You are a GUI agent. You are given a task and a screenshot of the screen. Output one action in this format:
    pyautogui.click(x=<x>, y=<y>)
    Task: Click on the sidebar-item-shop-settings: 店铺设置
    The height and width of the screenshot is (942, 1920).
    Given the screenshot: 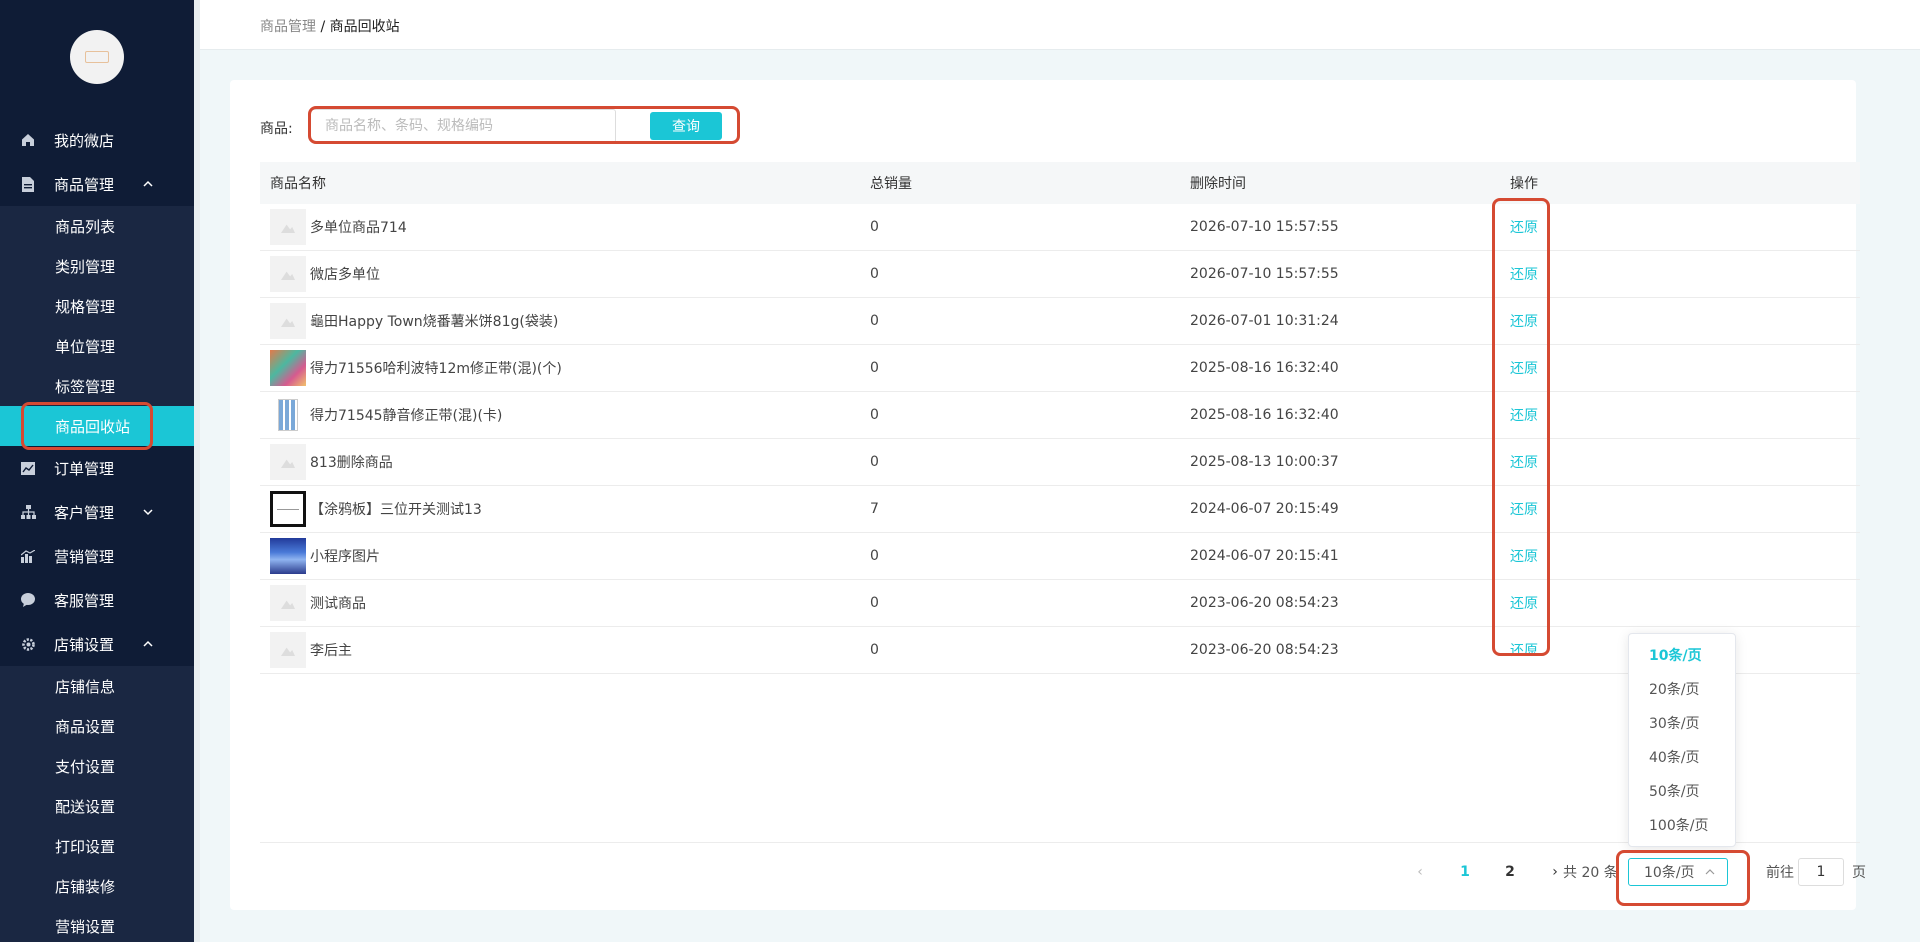 What is the action you would take?
    pyautogui.click(x=97, y=644)
    